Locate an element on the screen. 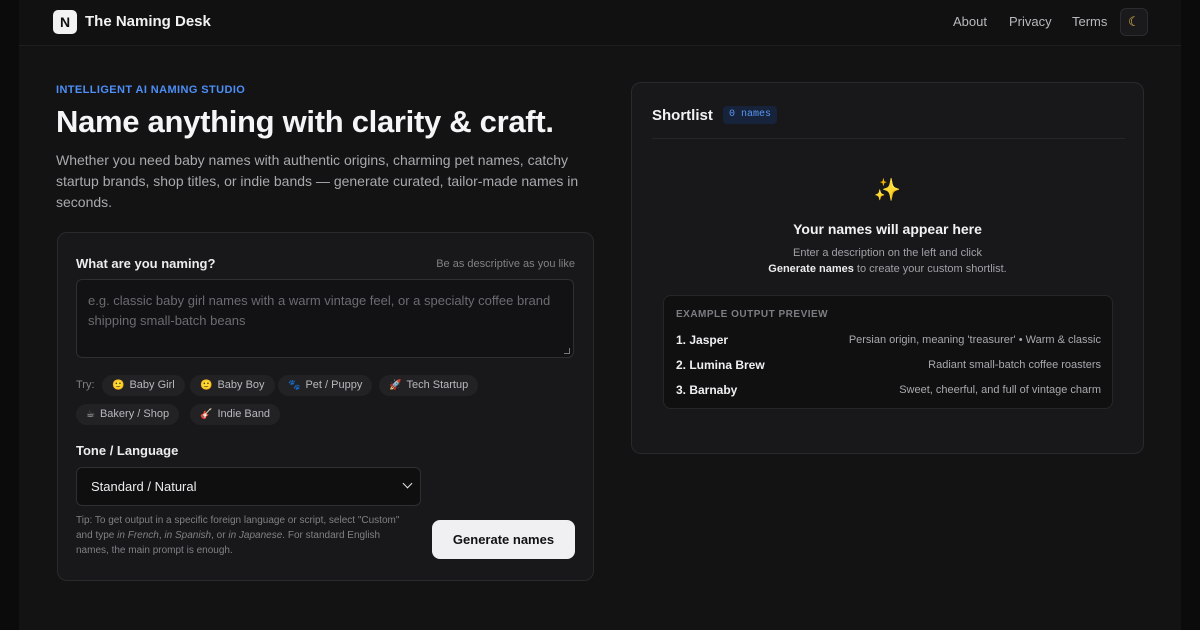 This screenshot has width=1200, height=630. naming-label: What are you naming? is located at coordinates (146, 263).